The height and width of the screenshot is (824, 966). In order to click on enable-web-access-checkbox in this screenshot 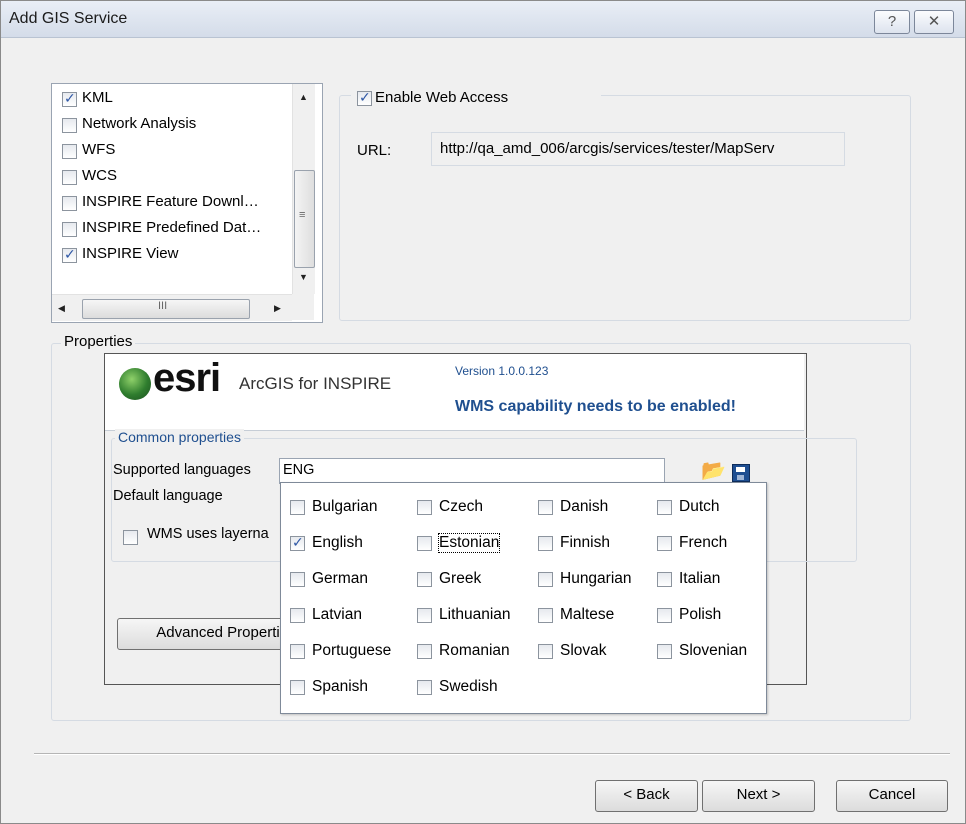, I will do `click(364, 97)`.